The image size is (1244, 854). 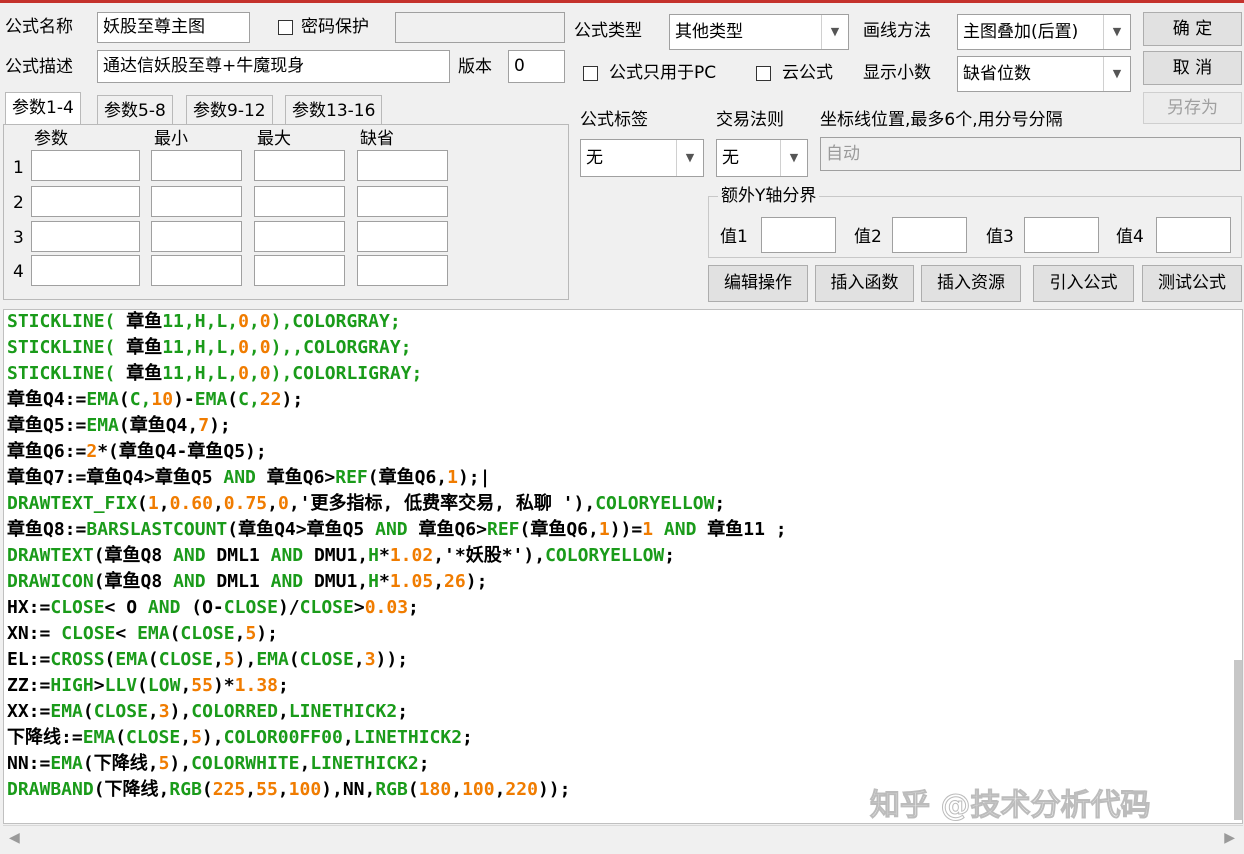 What do you see at coordinates (759, 32) in the screenshot?
I see `formula-type-select: 其他类型 ▼` at bounding box center [759, 32].